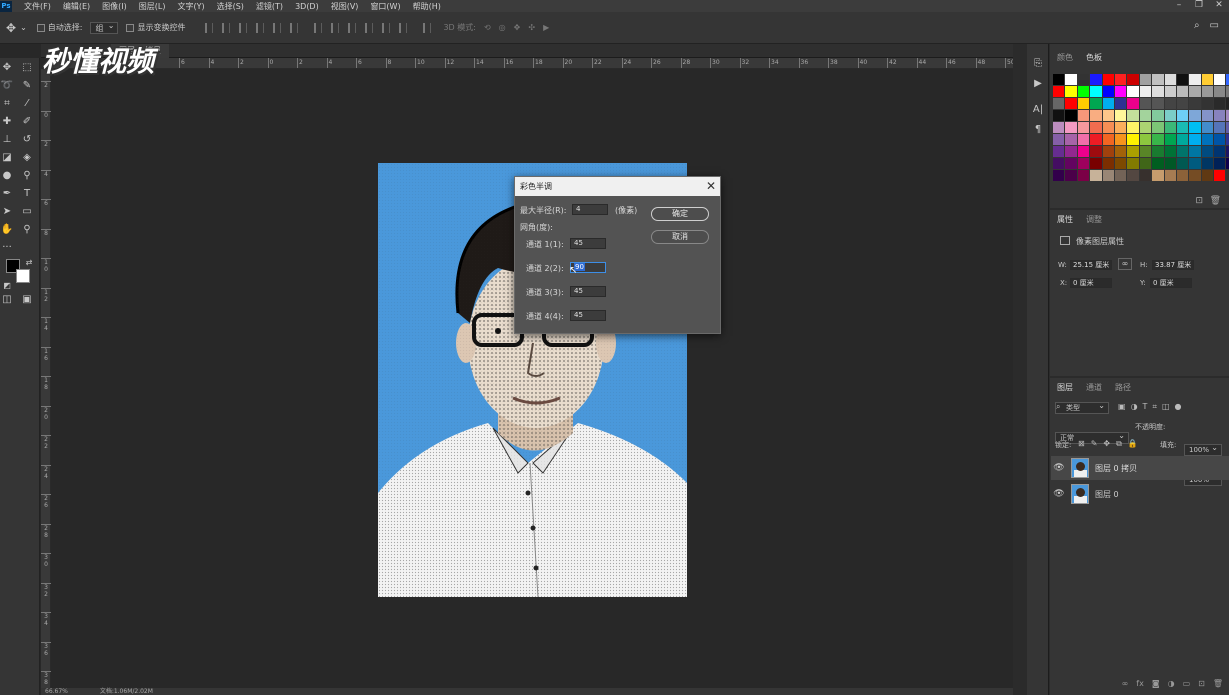  I want to click on delete-layer-icon: 🗑, so click(1218, 683).